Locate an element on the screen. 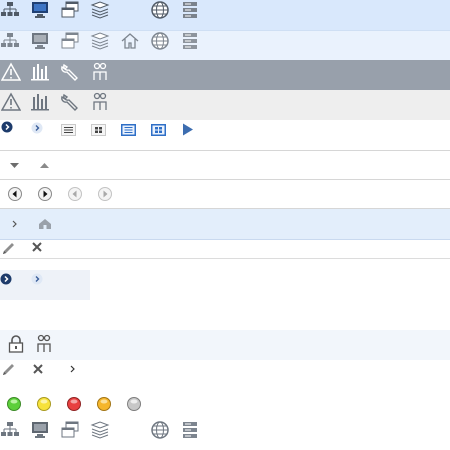 This screenshot has width=450, height=450. status-orange-icon is located at coordinates (104, 404).